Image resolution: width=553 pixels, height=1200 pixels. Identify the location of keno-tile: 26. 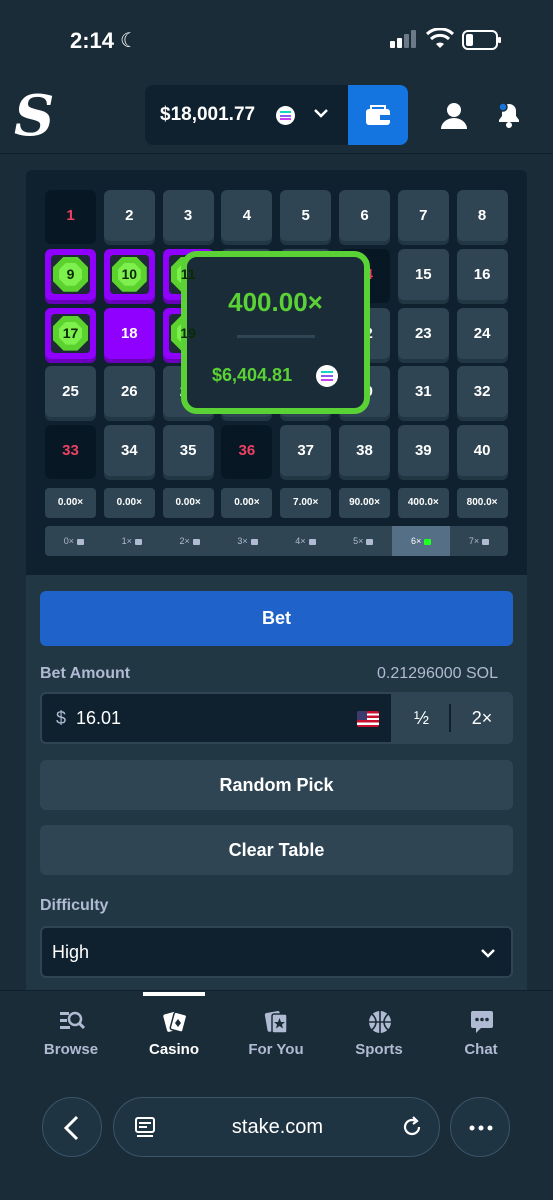
(129, 392).